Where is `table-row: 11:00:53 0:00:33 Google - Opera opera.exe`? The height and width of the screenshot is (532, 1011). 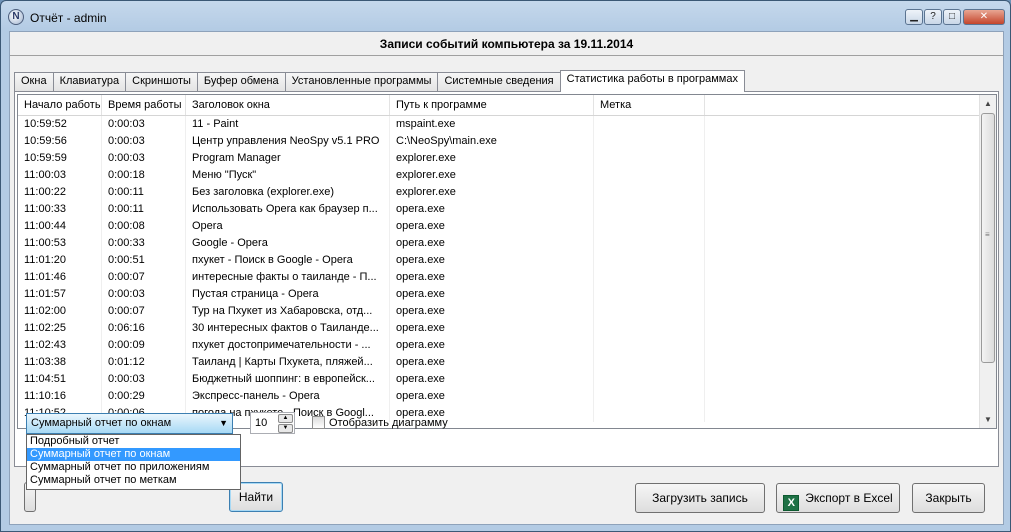
table-row: 11:00:53 0:00:33 Google - Opera opera.exe is located at coordinates (507, 243).